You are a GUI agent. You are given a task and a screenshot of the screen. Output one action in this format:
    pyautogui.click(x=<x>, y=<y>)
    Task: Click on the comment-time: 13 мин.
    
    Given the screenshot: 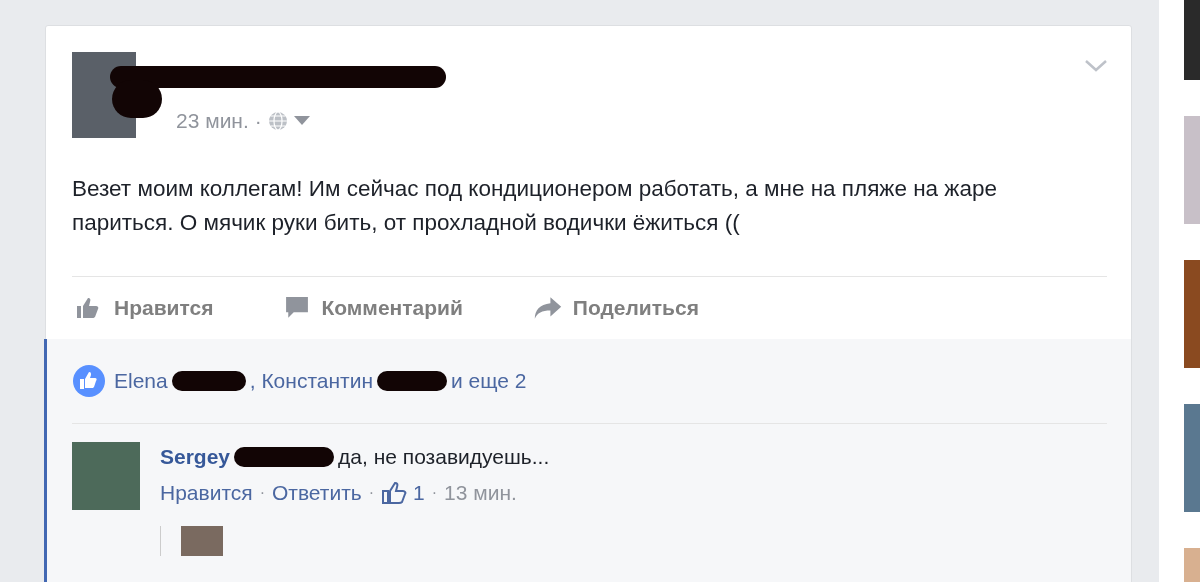 What is the action you would take?
    pyautogui.click(x=480, y=493)
    